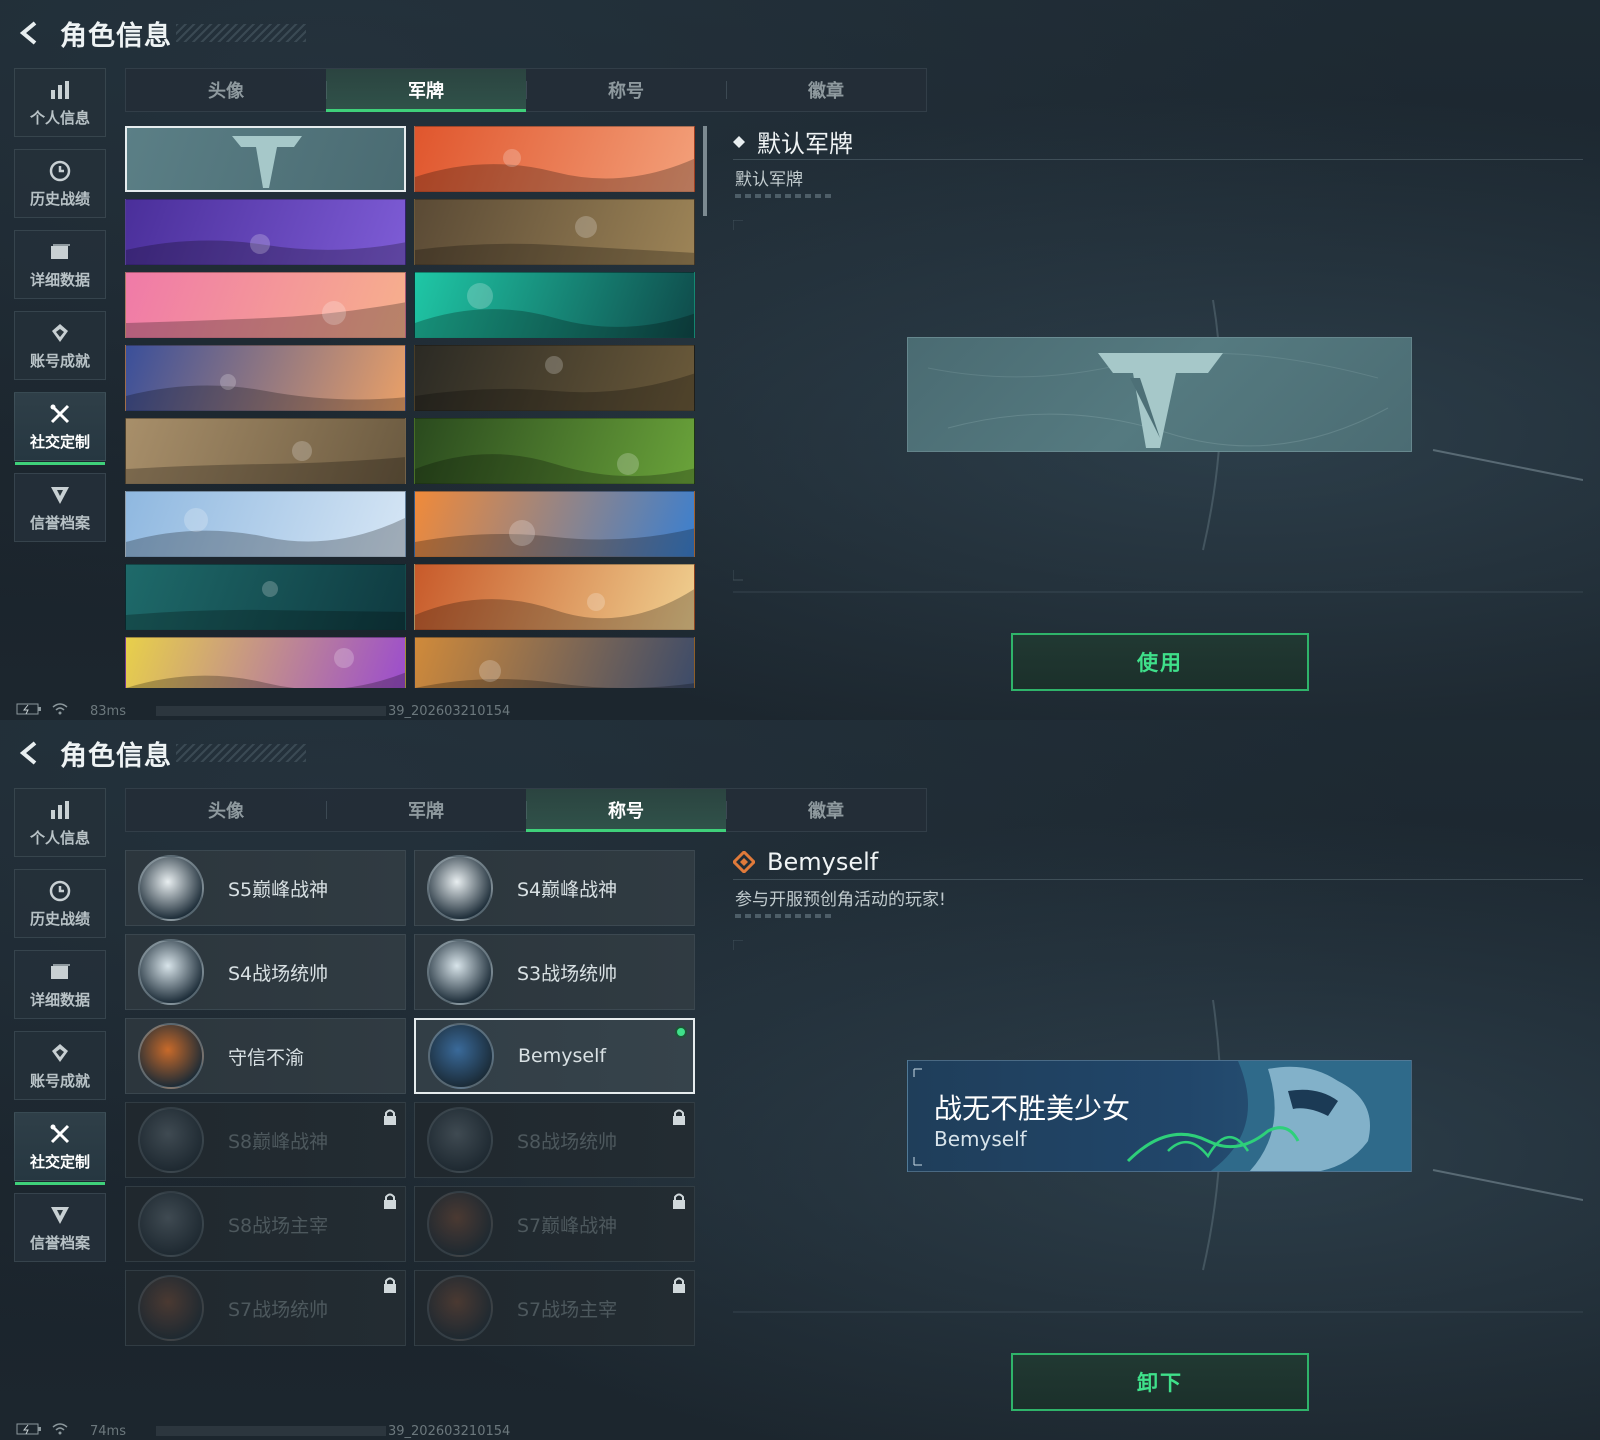 The height and width of the screenshot is (1440, 1600). I want to click on header-decoration, so click(241, 33).